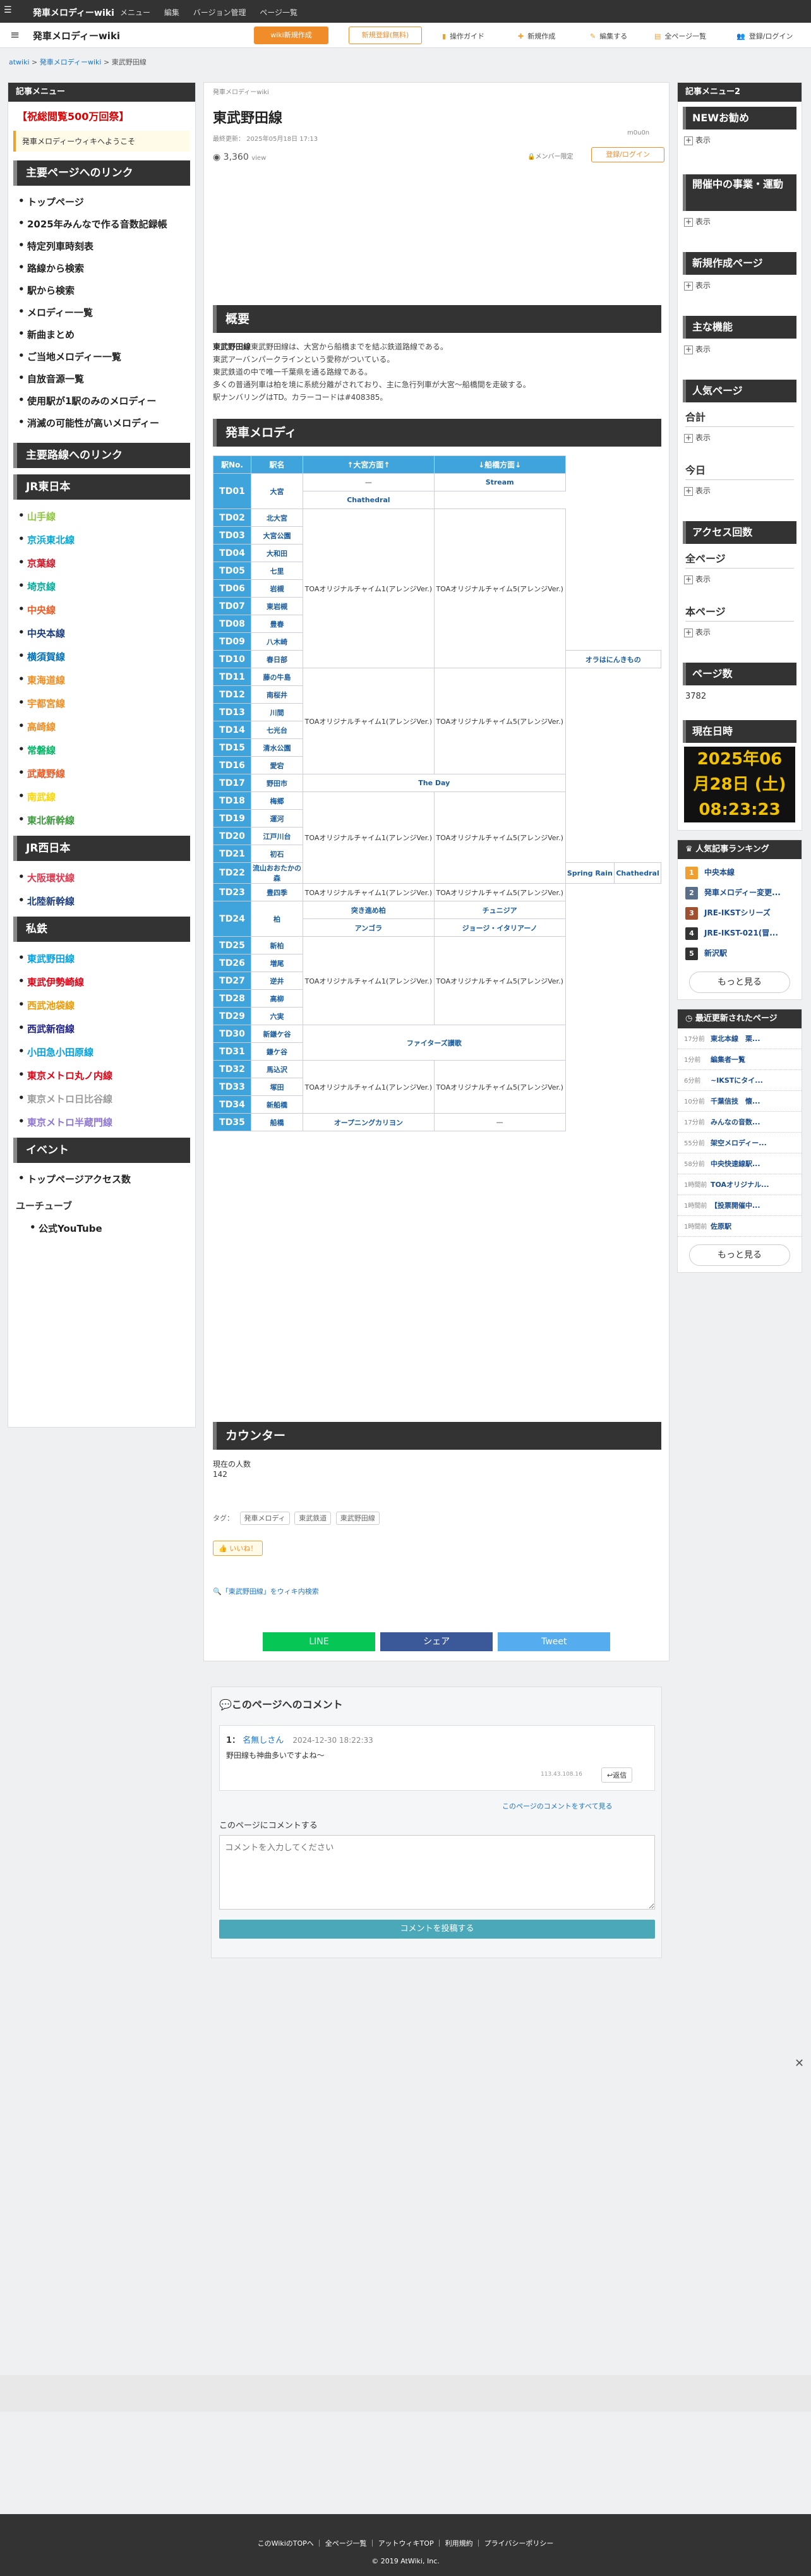 The width and height of the screenshot is (811, 2576). Describe the element at coordinates (277, 624) in the screenshot. I see `station-name: 豊春` at that location.